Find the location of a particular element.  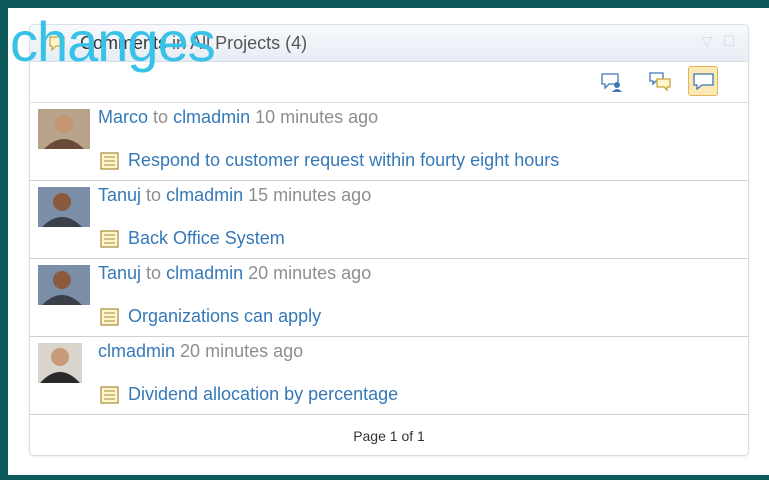

comment-meta: Marco to clmadmin 10 minutes ago is located at coordinates (238, 117).